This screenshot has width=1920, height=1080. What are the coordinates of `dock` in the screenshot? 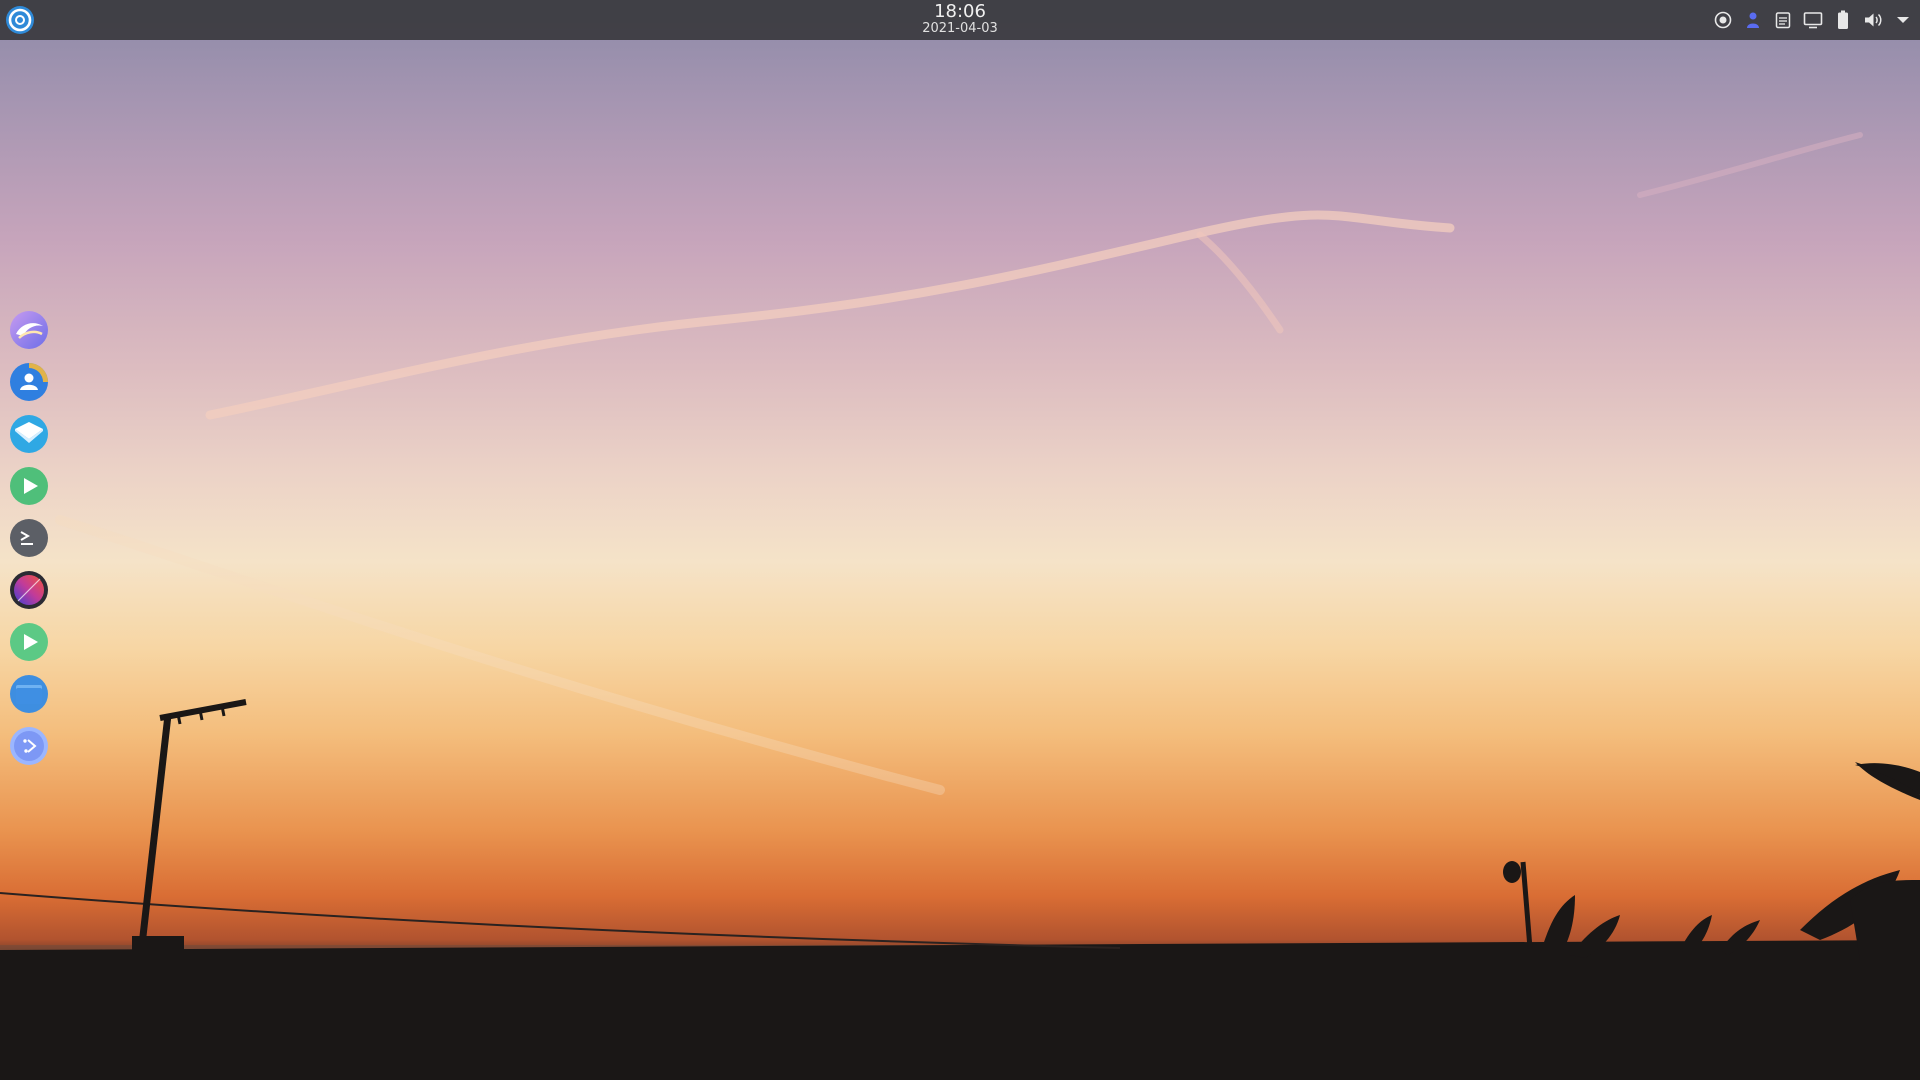 It's located at (29, 538).